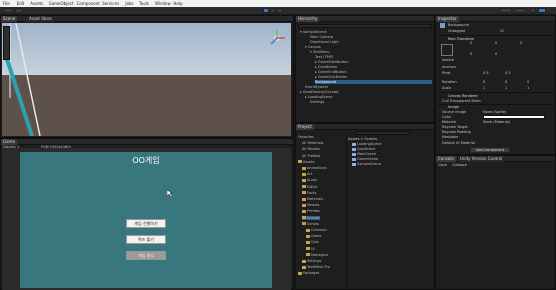  What do you see at coordinates (312, 242) in the screenshot?
I see `project-tree-item: Quiz` at bounding box center [312, 242].